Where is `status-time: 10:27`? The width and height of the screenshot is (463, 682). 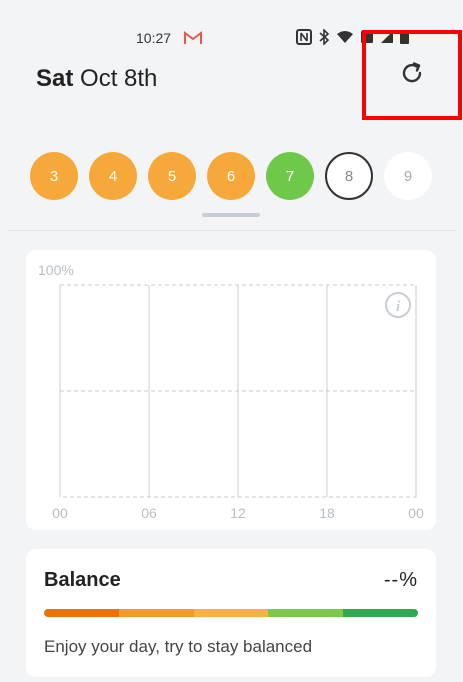 status-time: 10:27 is located at coordinates (154, 38).